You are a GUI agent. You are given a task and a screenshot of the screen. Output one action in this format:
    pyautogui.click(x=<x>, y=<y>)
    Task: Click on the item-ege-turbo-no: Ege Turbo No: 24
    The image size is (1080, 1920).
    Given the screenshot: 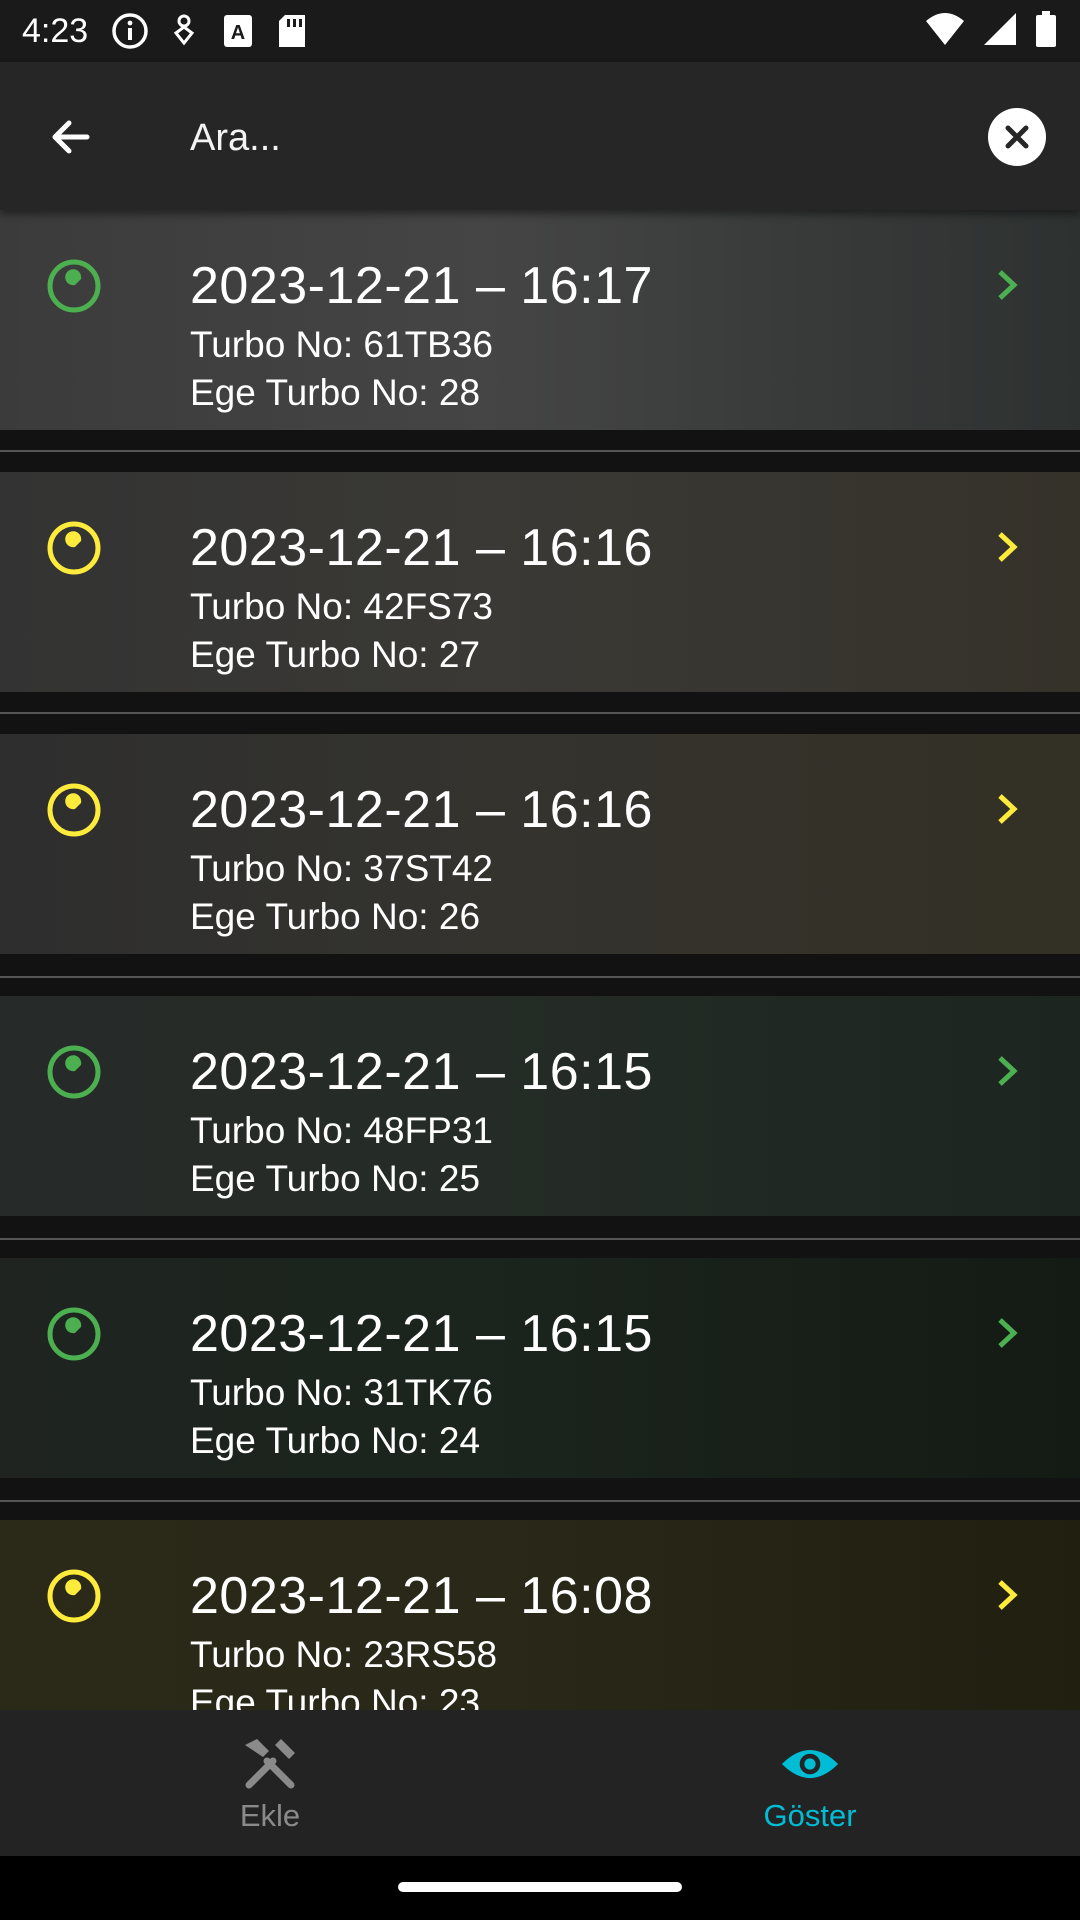 What is the action you would take?
    pyautogui.click(x=335, y=1440)
    